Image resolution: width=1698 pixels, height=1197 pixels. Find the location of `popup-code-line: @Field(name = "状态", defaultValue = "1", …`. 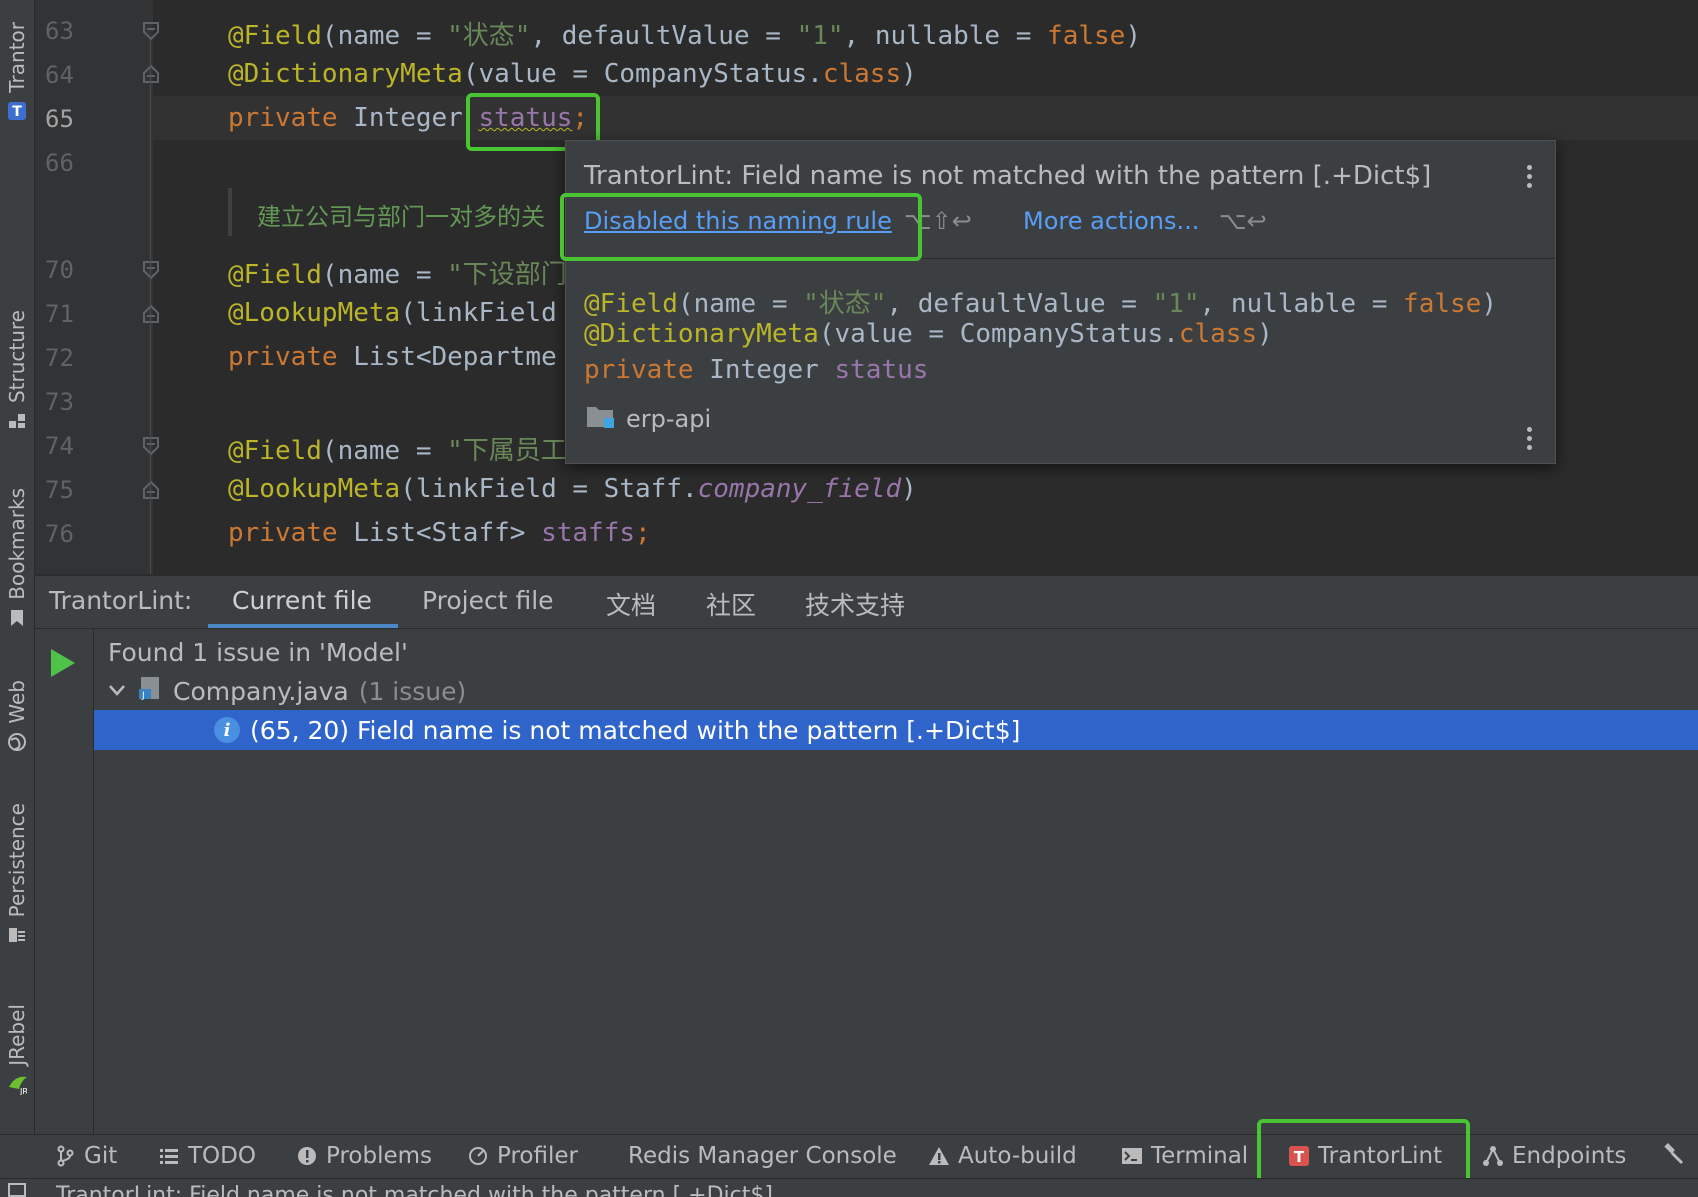

popup-code-line: @Field(name = "状态", defaultValue = "1", … is located at coordinates (1040, 301).